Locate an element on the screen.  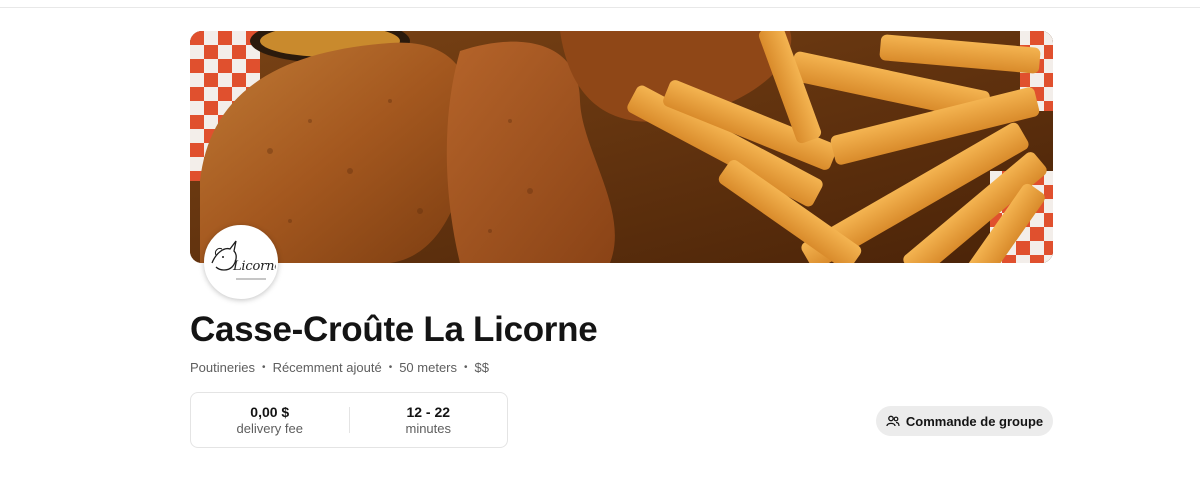
group-people-icon is located at coordinates (893, 421).